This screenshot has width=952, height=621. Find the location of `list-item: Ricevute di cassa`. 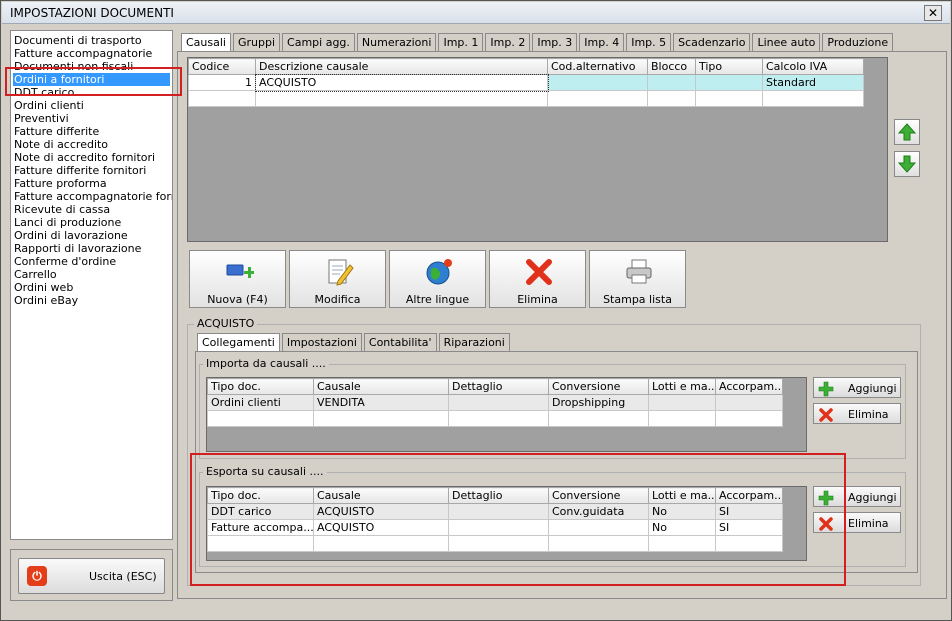

list-item: Ricevute di cassa is located at coordinates (93, 209).